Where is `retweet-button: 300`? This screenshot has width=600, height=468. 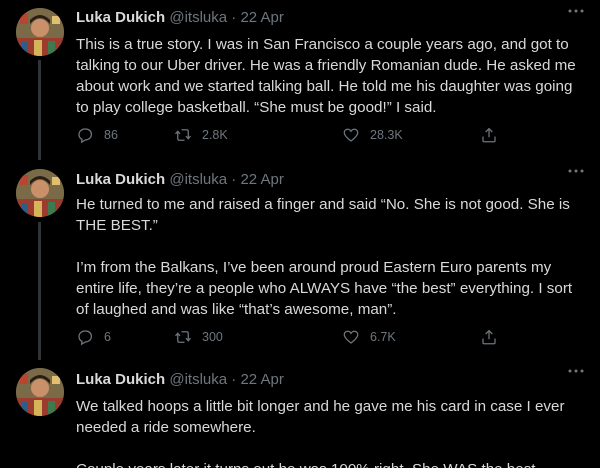
retweet-button: 300 is located at coordinates (198, 337).